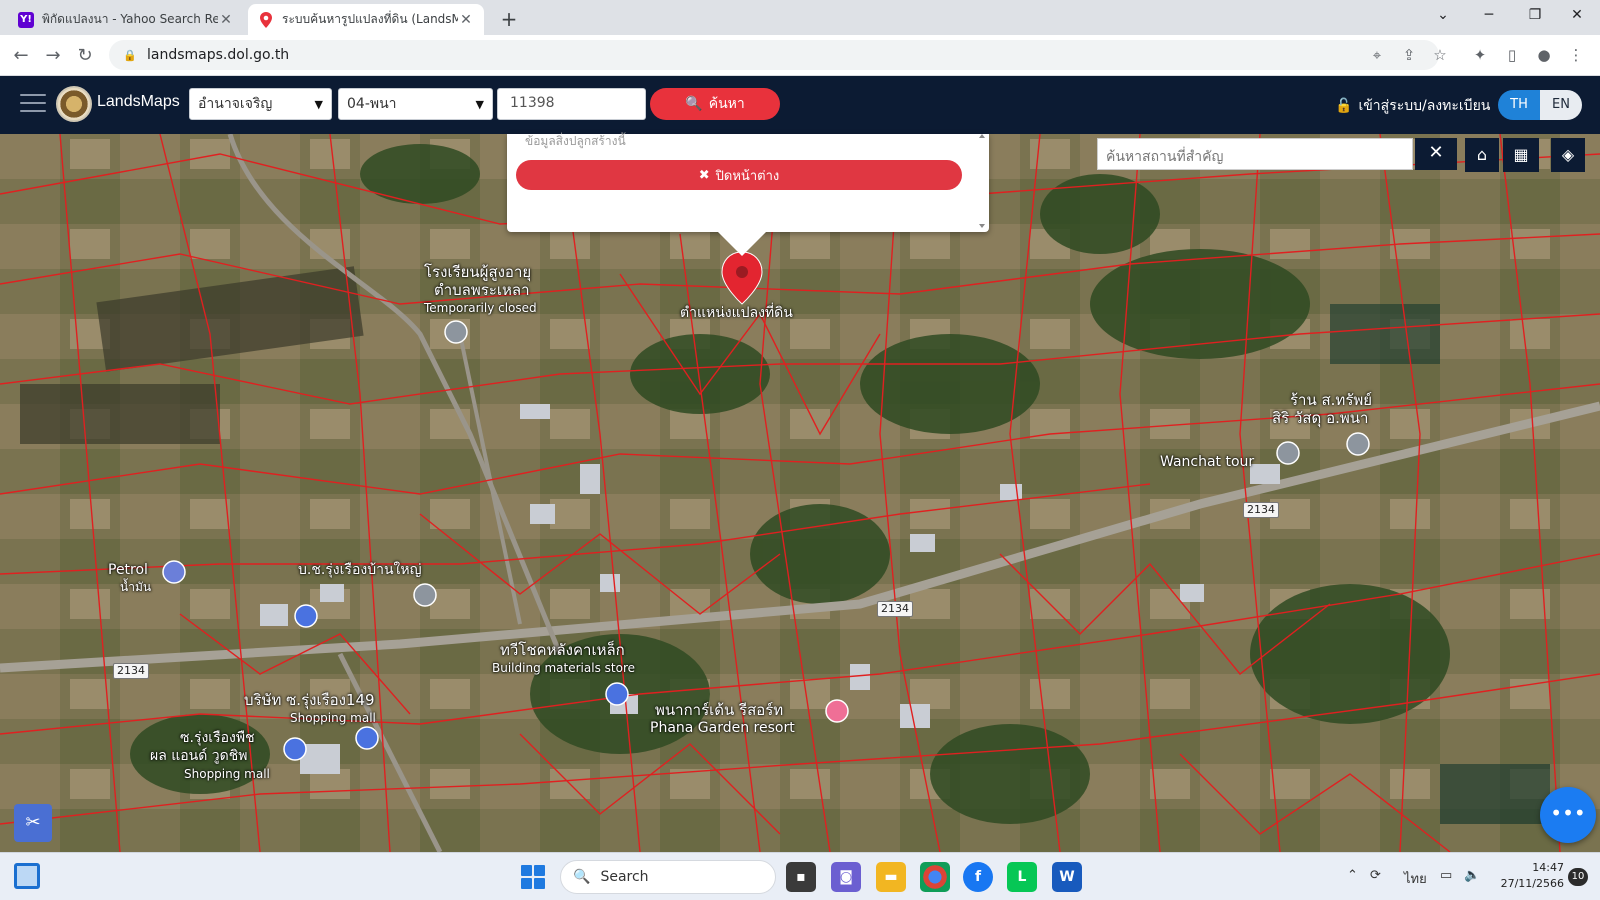  Describe the element at coordinates (1568, 155) in the screenshot. I see `layers-icon: ◈` at that location.